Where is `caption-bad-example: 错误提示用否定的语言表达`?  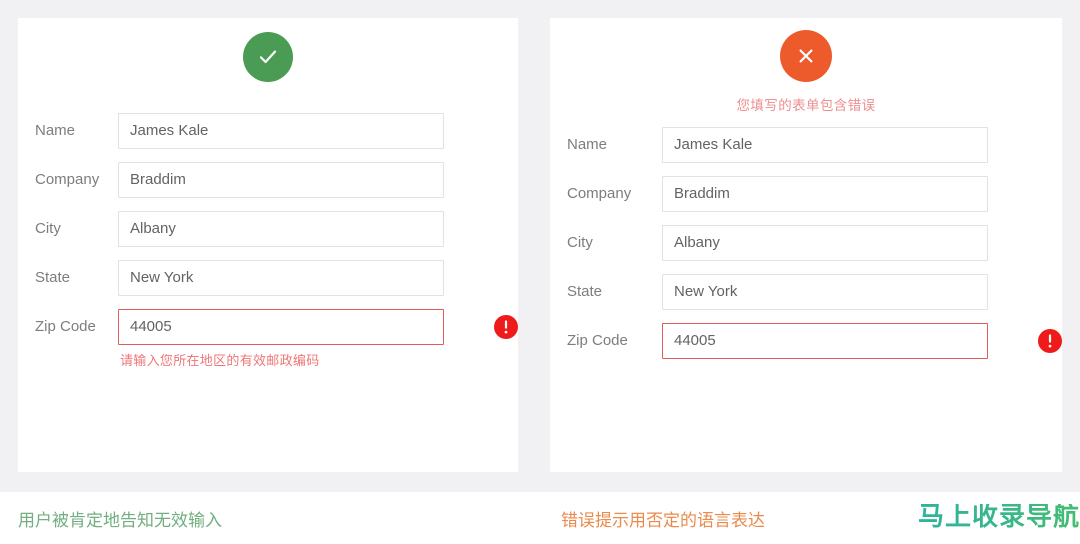
caption-bad-example: 错误提示用否定的语言表达 is located at coordinates (663, 520).